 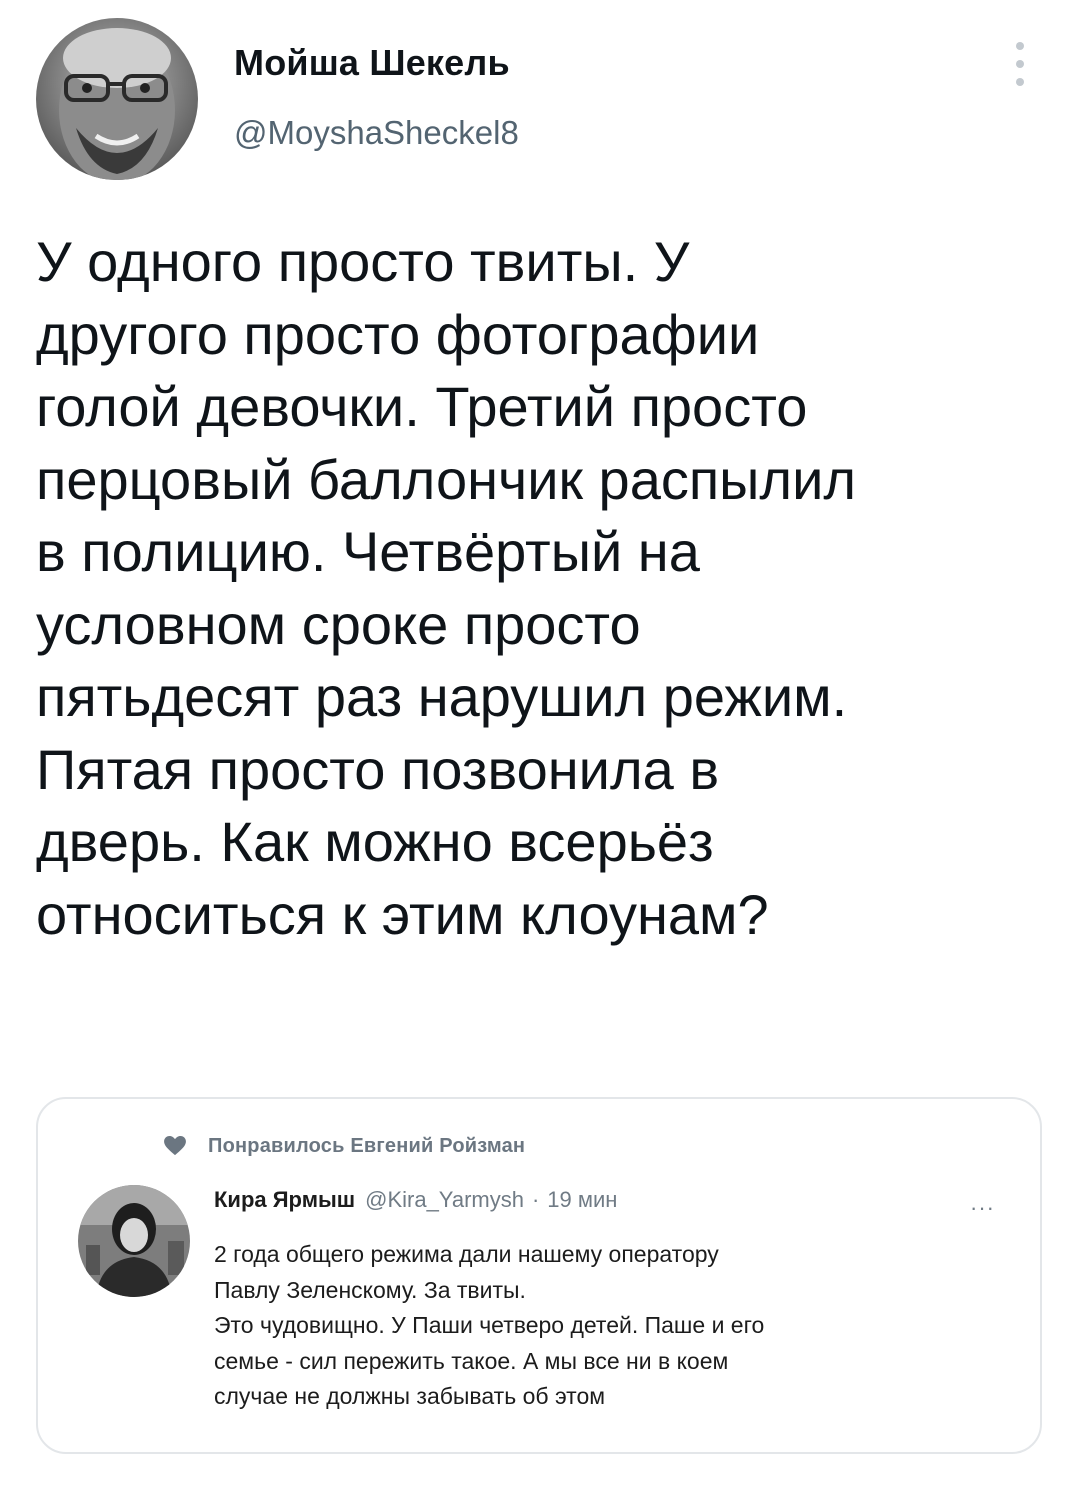 What do you see at coordinates (444, 1200) in the screenshot?
I see `embedded-author-handle: @Kira_Yarmysh` at bounding box center [444, 1200].